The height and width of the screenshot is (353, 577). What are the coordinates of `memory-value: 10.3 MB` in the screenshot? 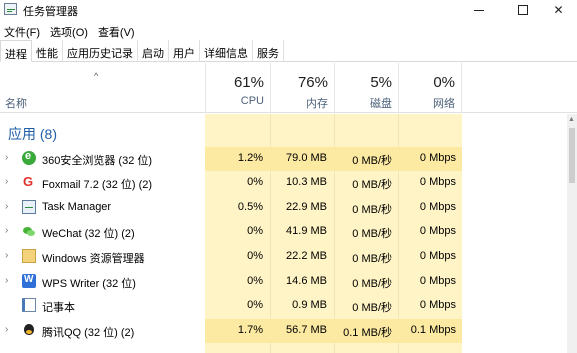 It's located at (306, 182).